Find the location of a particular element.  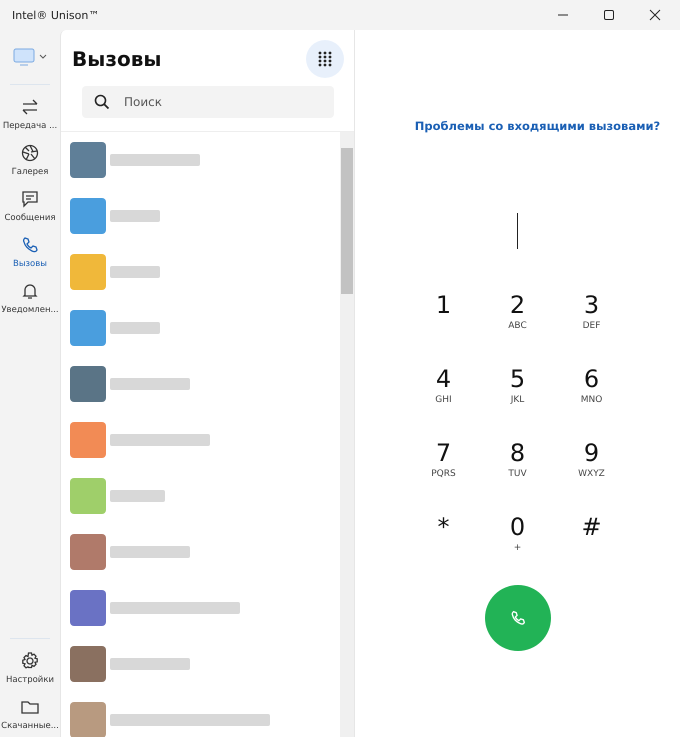

dialpad-button is located at coordinates (325, 59).